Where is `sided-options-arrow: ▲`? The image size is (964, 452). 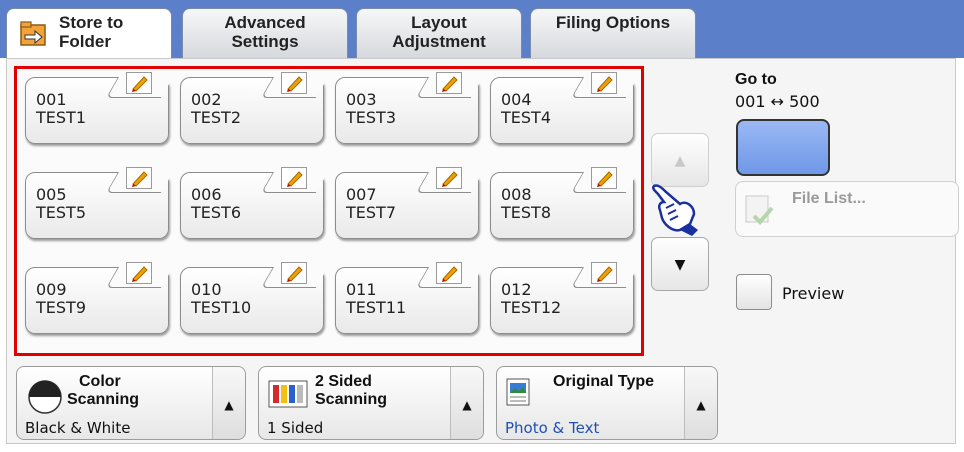
sided-options-arrow: ▲ is located at coordinates (466, 403).